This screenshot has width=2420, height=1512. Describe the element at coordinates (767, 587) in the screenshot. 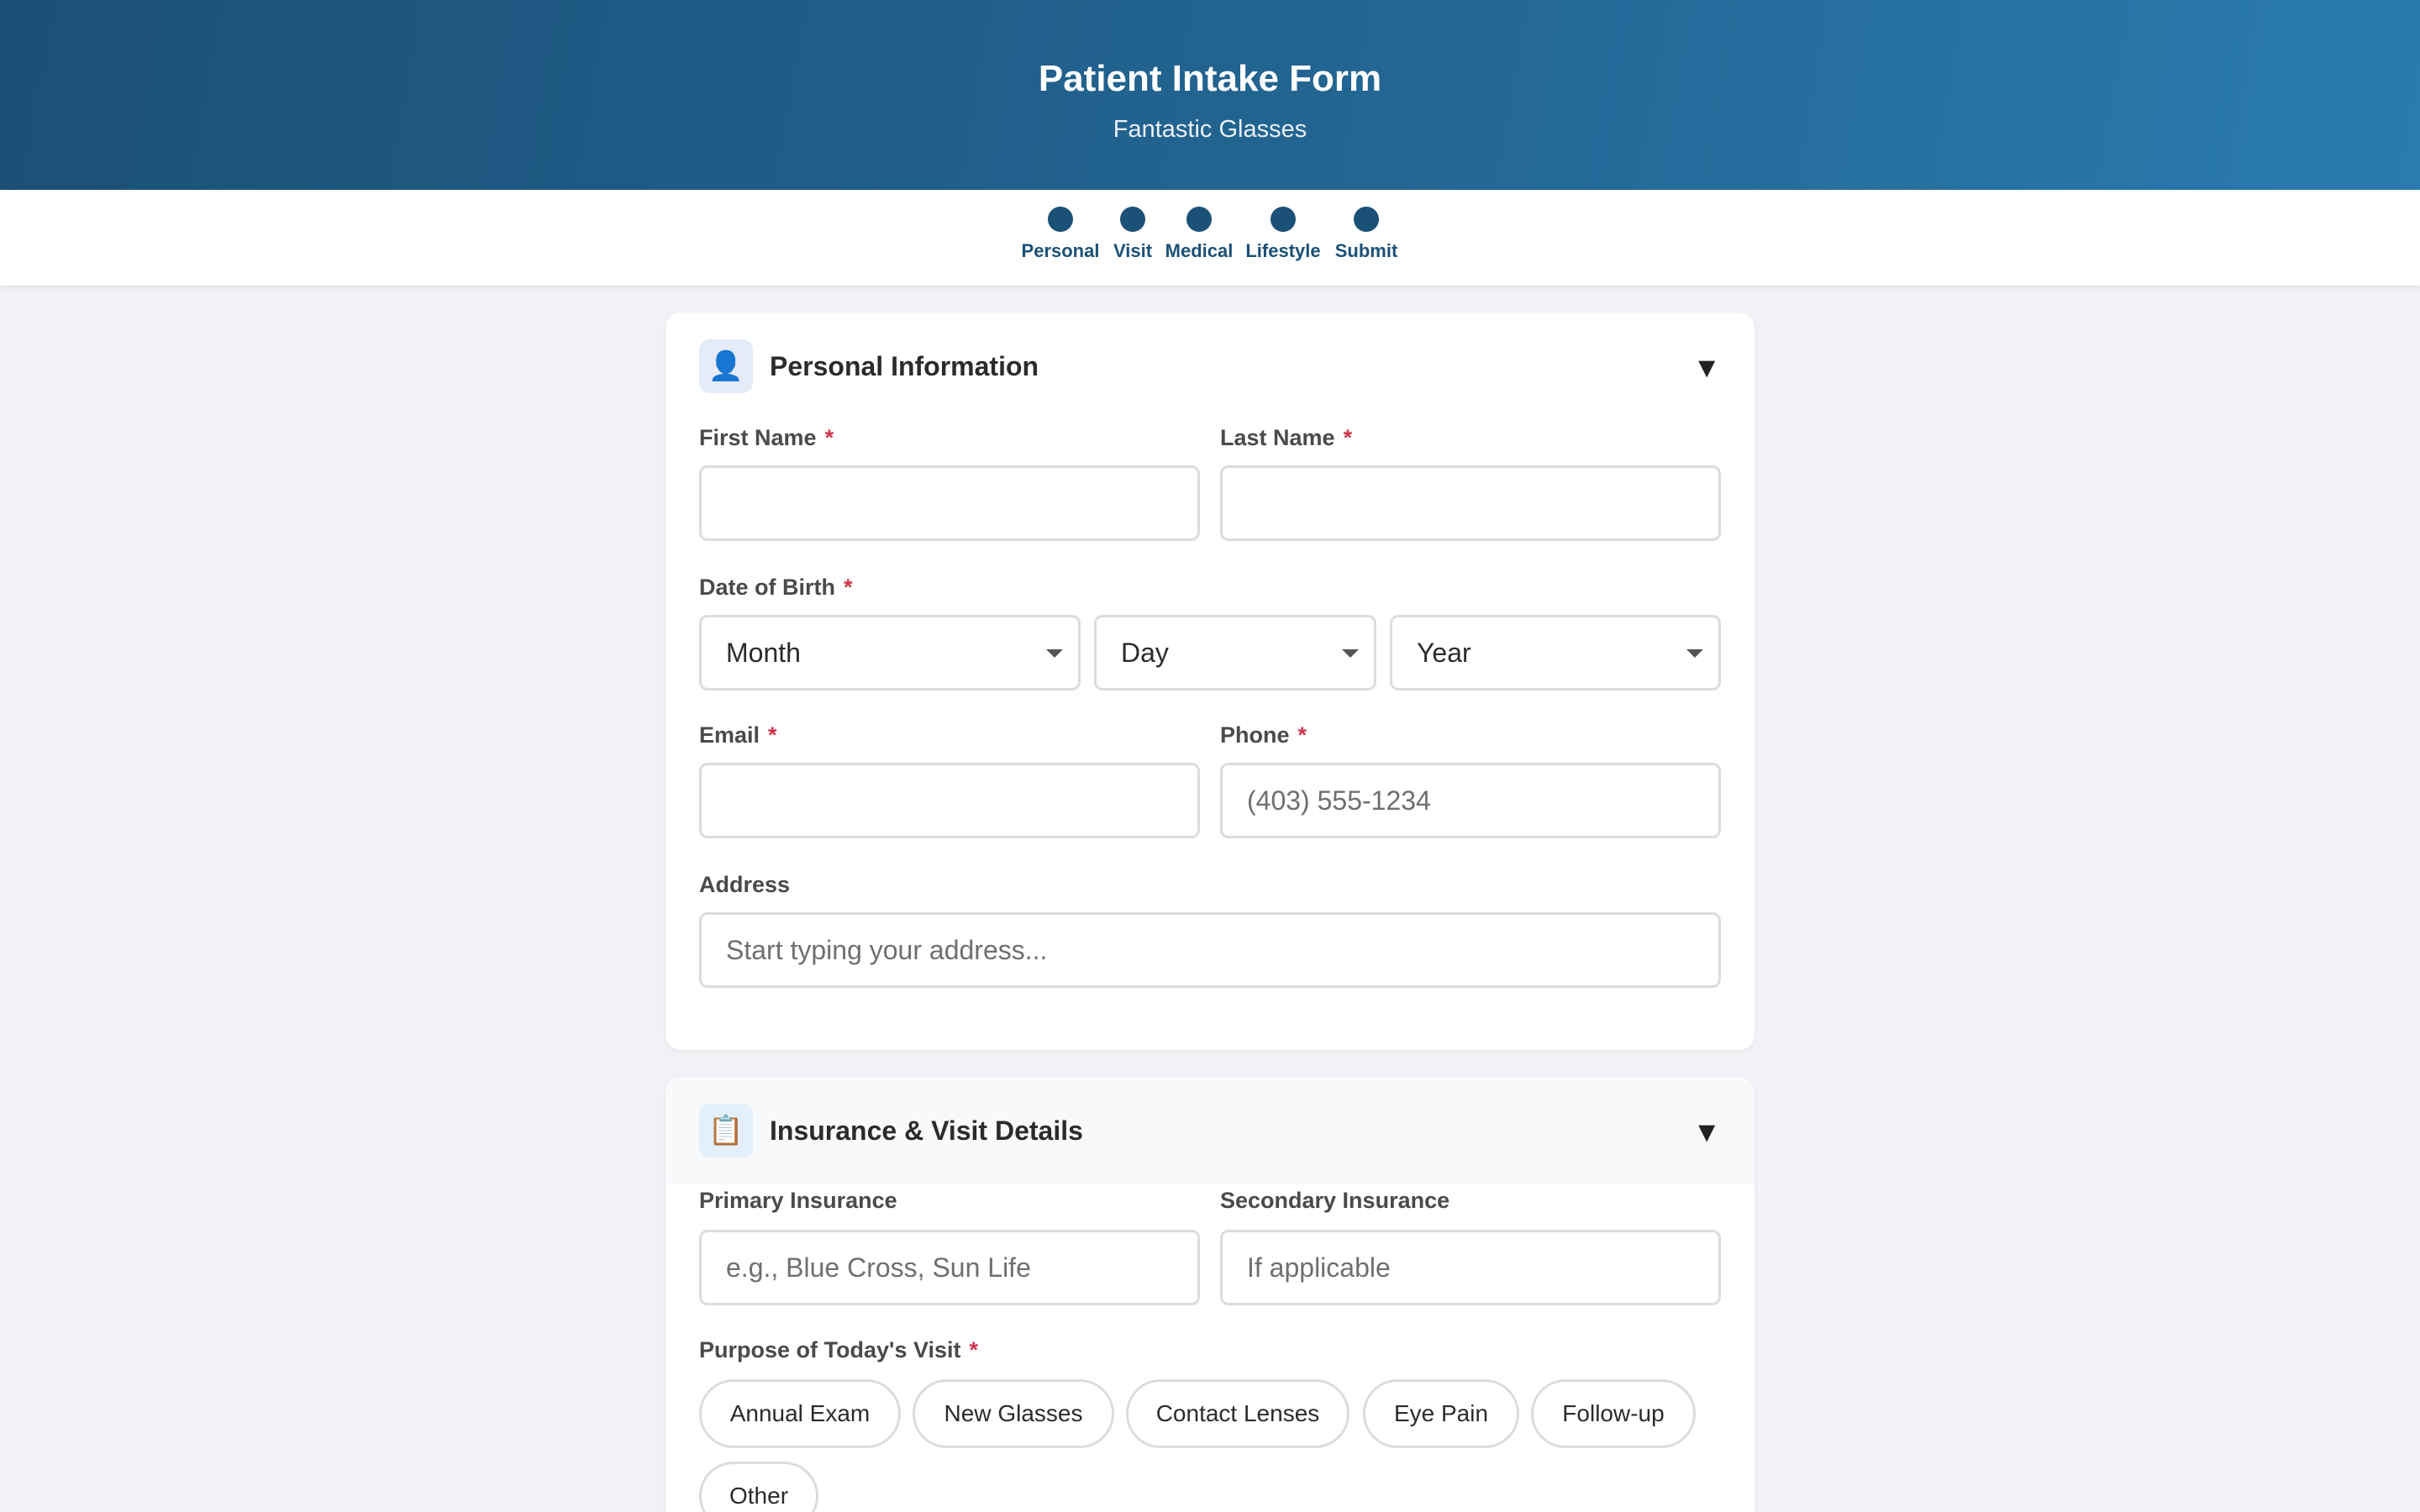

I see `date-of-birth-label-text: Date of Birth` at that location.